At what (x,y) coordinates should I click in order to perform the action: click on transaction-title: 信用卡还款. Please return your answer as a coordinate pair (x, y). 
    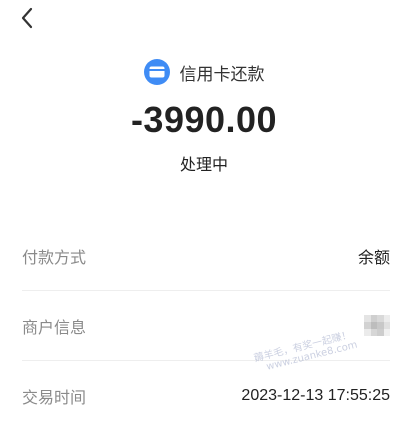
    Looking at the image, I should click on (222, 74).